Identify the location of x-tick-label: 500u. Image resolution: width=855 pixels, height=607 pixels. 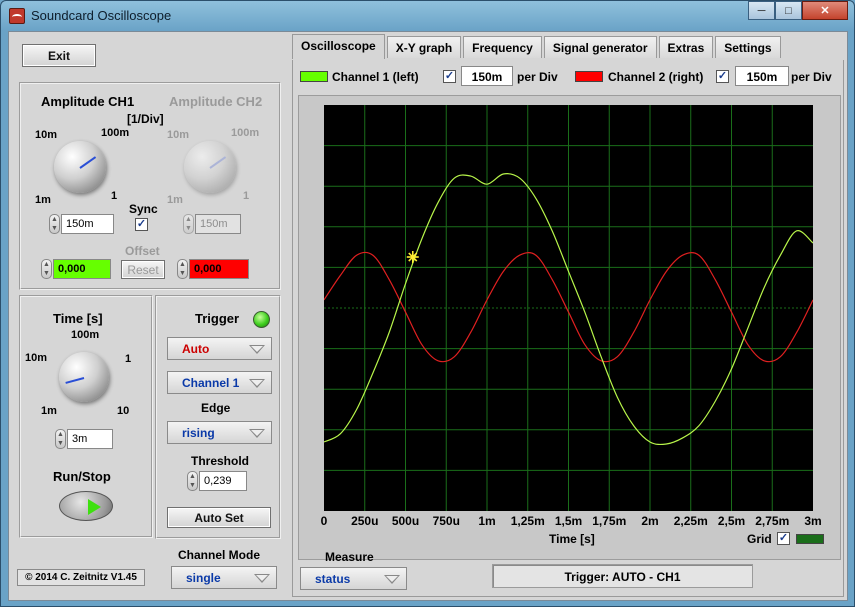
(405, 521).